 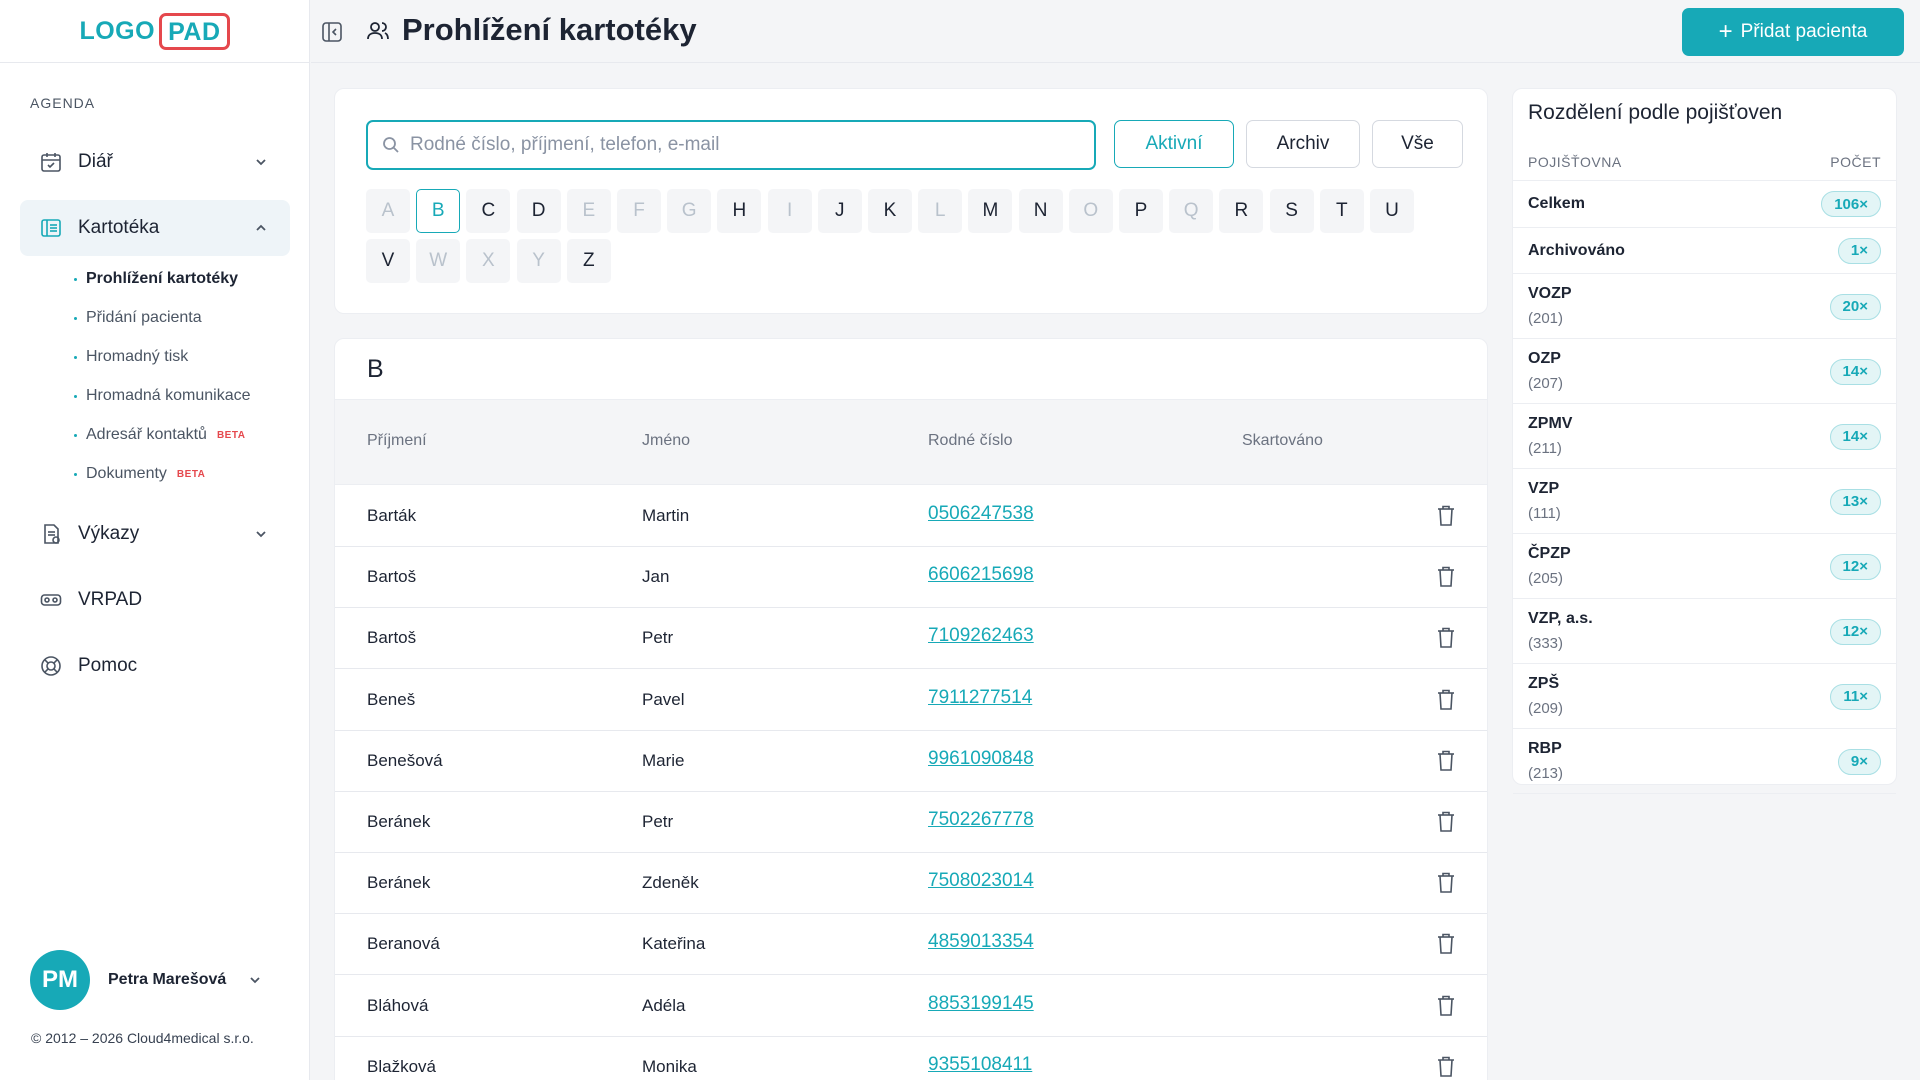 What do you see at coordinates (981, 820) in the screenshot?
I see `birth-number-link: 7502267778` at bounding box center [981, 820].